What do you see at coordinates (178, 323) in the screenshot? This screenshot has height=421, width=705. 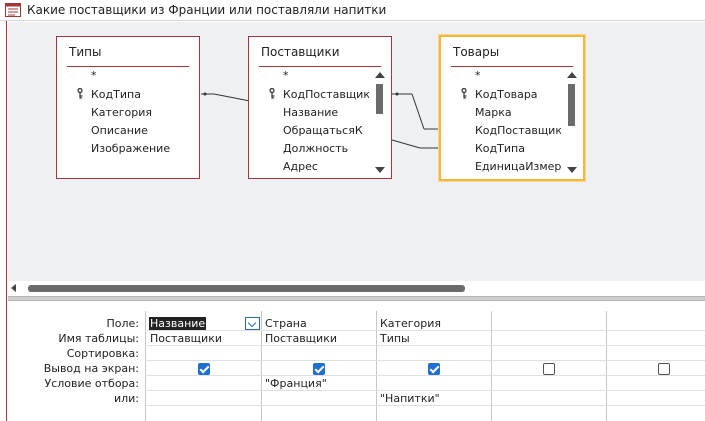 I see `field-cell: Название` at bounding box center [178, 323].